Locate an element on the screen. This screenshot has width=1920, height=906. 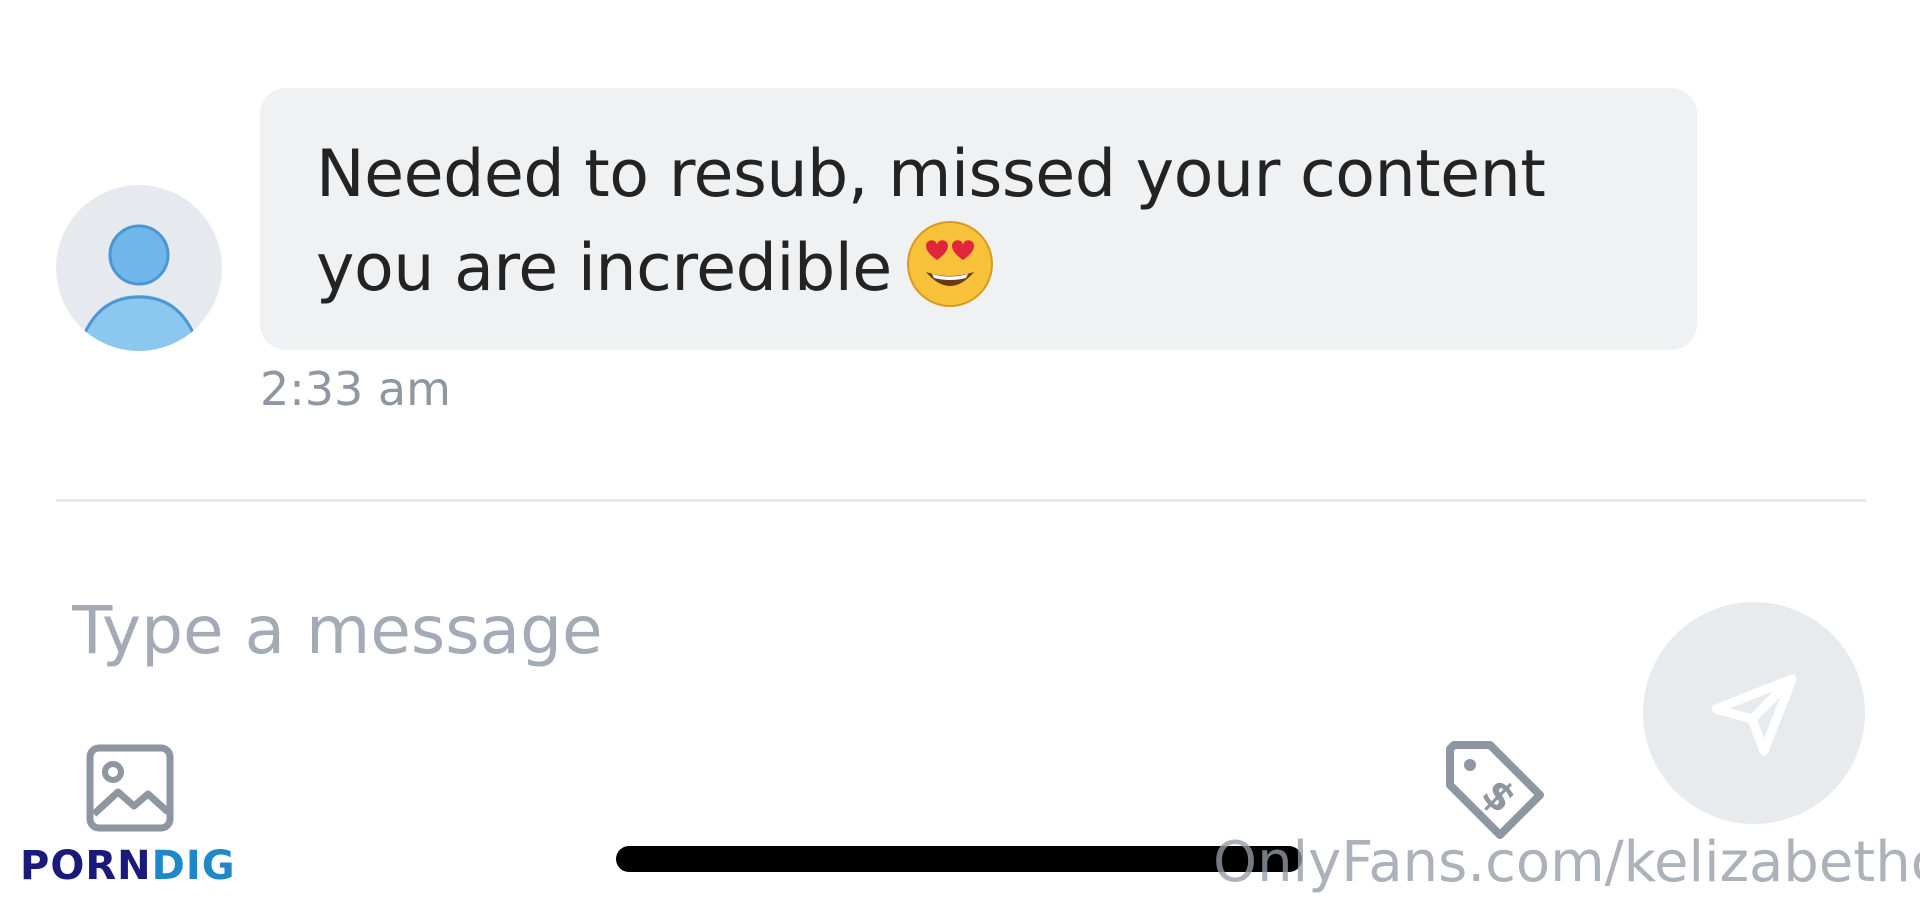
site-watermark-part-2: DIG is located at coordinates (193, 866).